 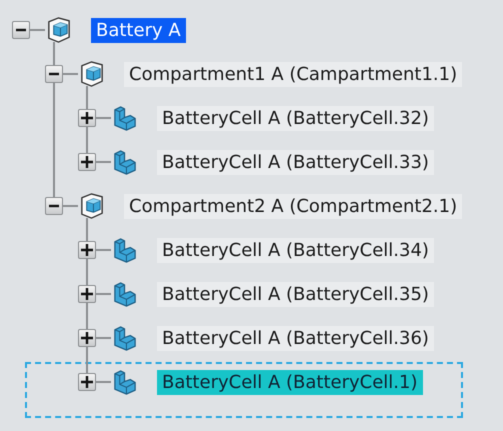 I want to click on tree-item: Compartment2 A (Compartment2.1), so click(x=293, y=206).